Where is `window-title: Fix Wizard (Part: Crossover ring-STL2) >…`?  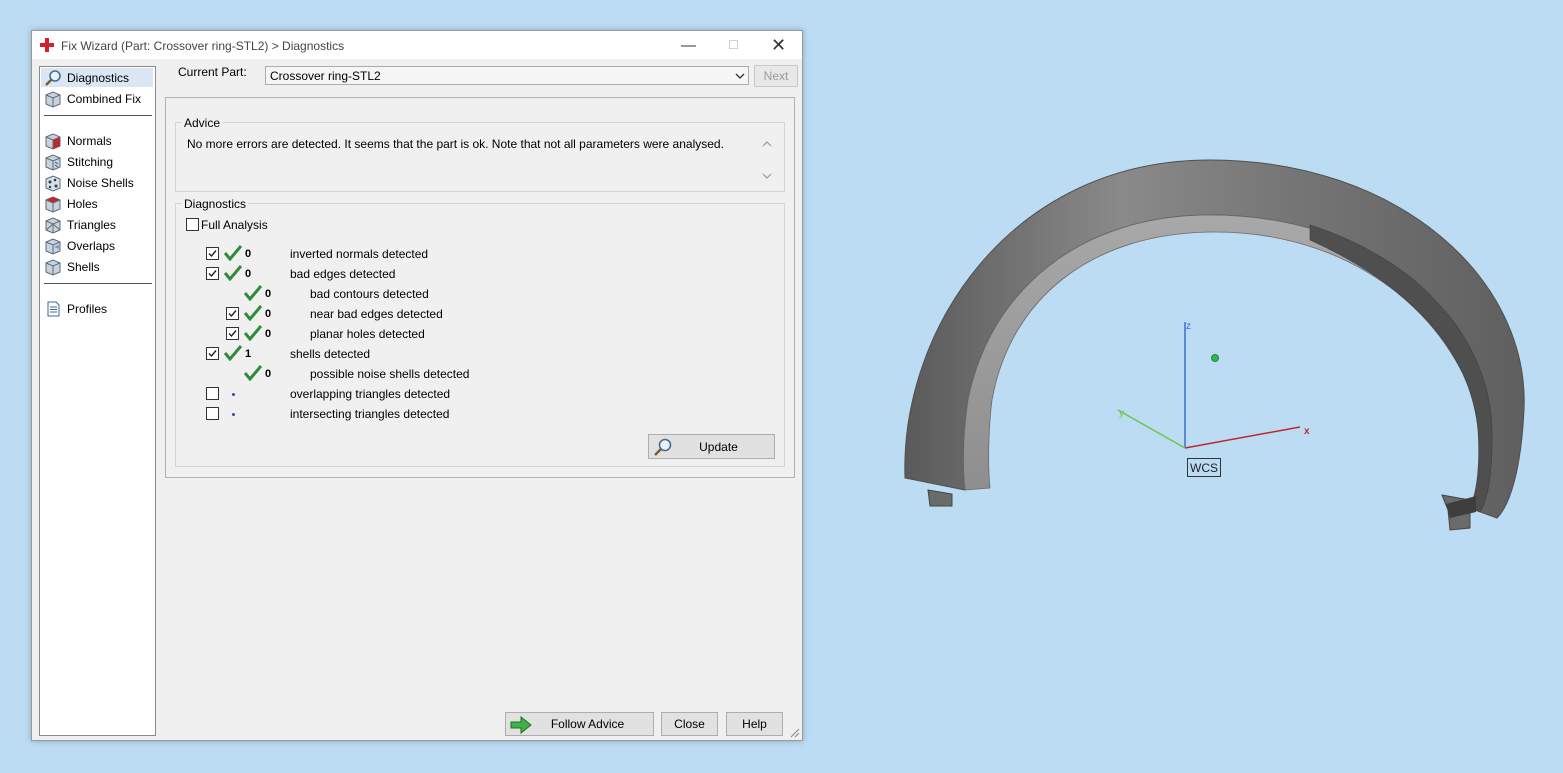
window-title: Fix Wizard (Part: Crossover ring-STL2) >… is located at coordinates (203, 46).